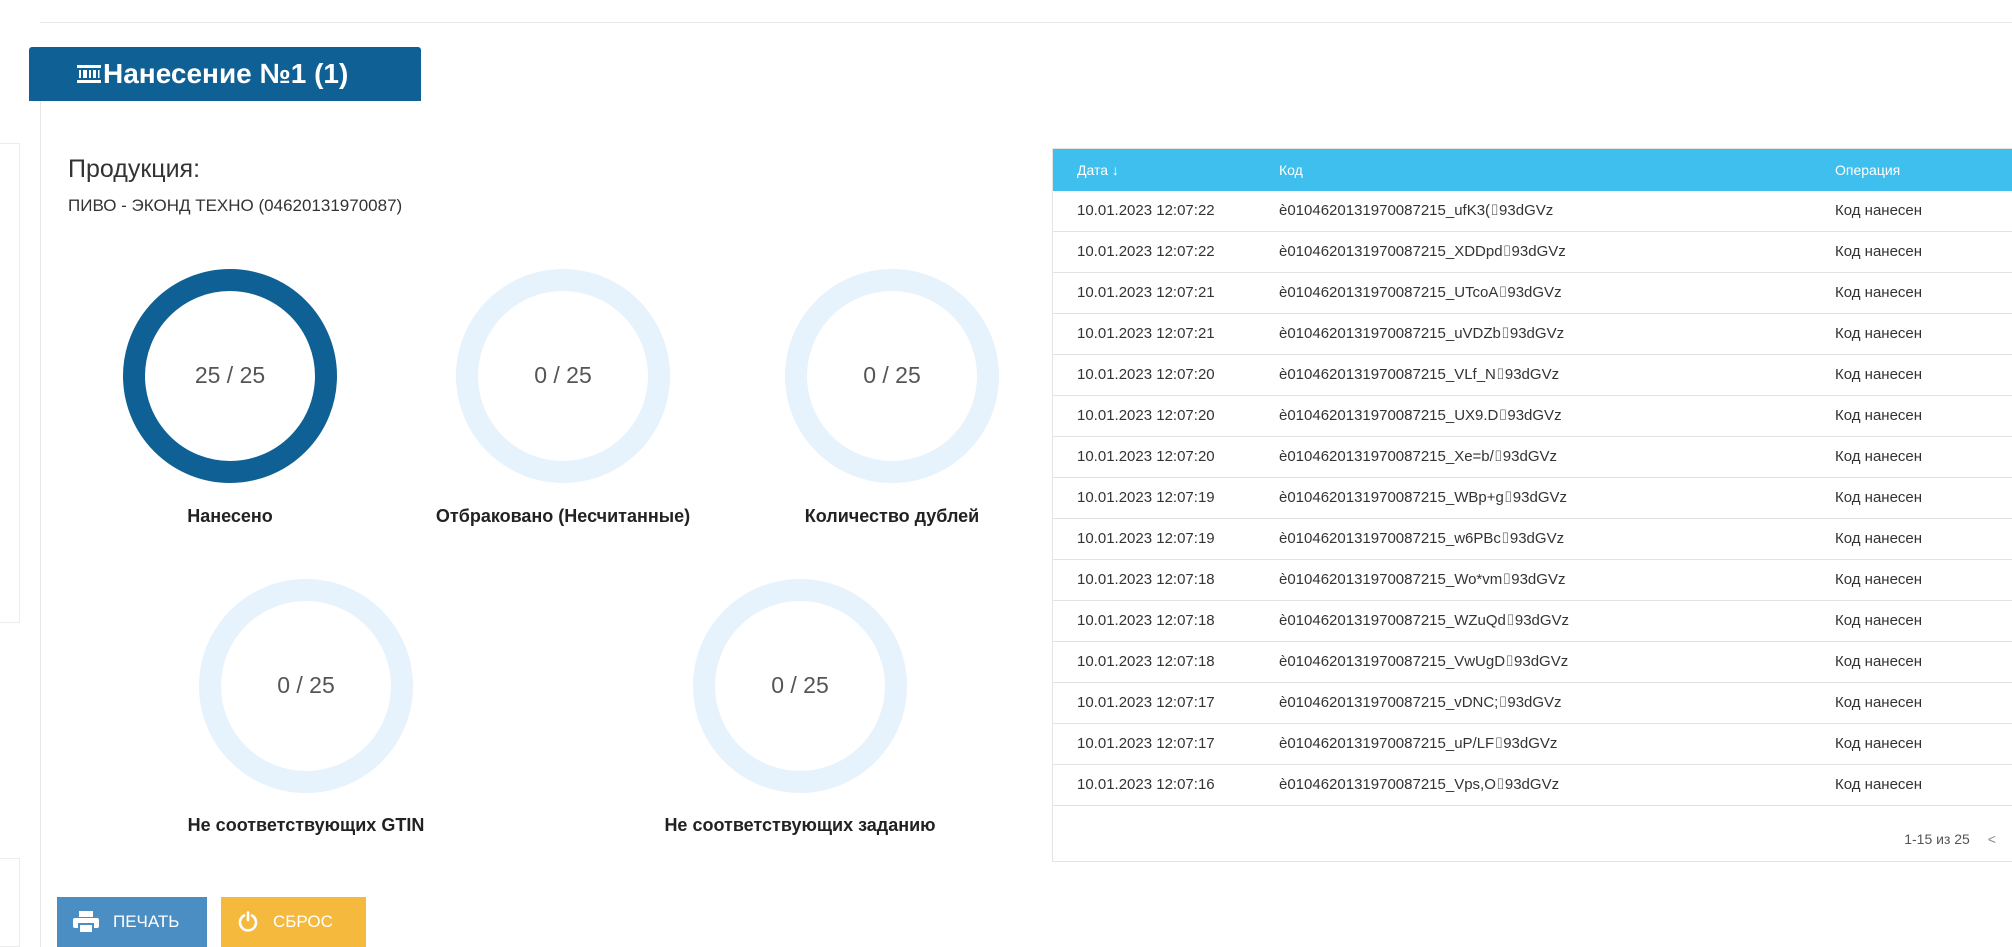 This screenshot has height=947, width=2012. I want to click on cell-code: è0104620131970087215_VLf_N⌷93dGVz, so click(1419, 374).